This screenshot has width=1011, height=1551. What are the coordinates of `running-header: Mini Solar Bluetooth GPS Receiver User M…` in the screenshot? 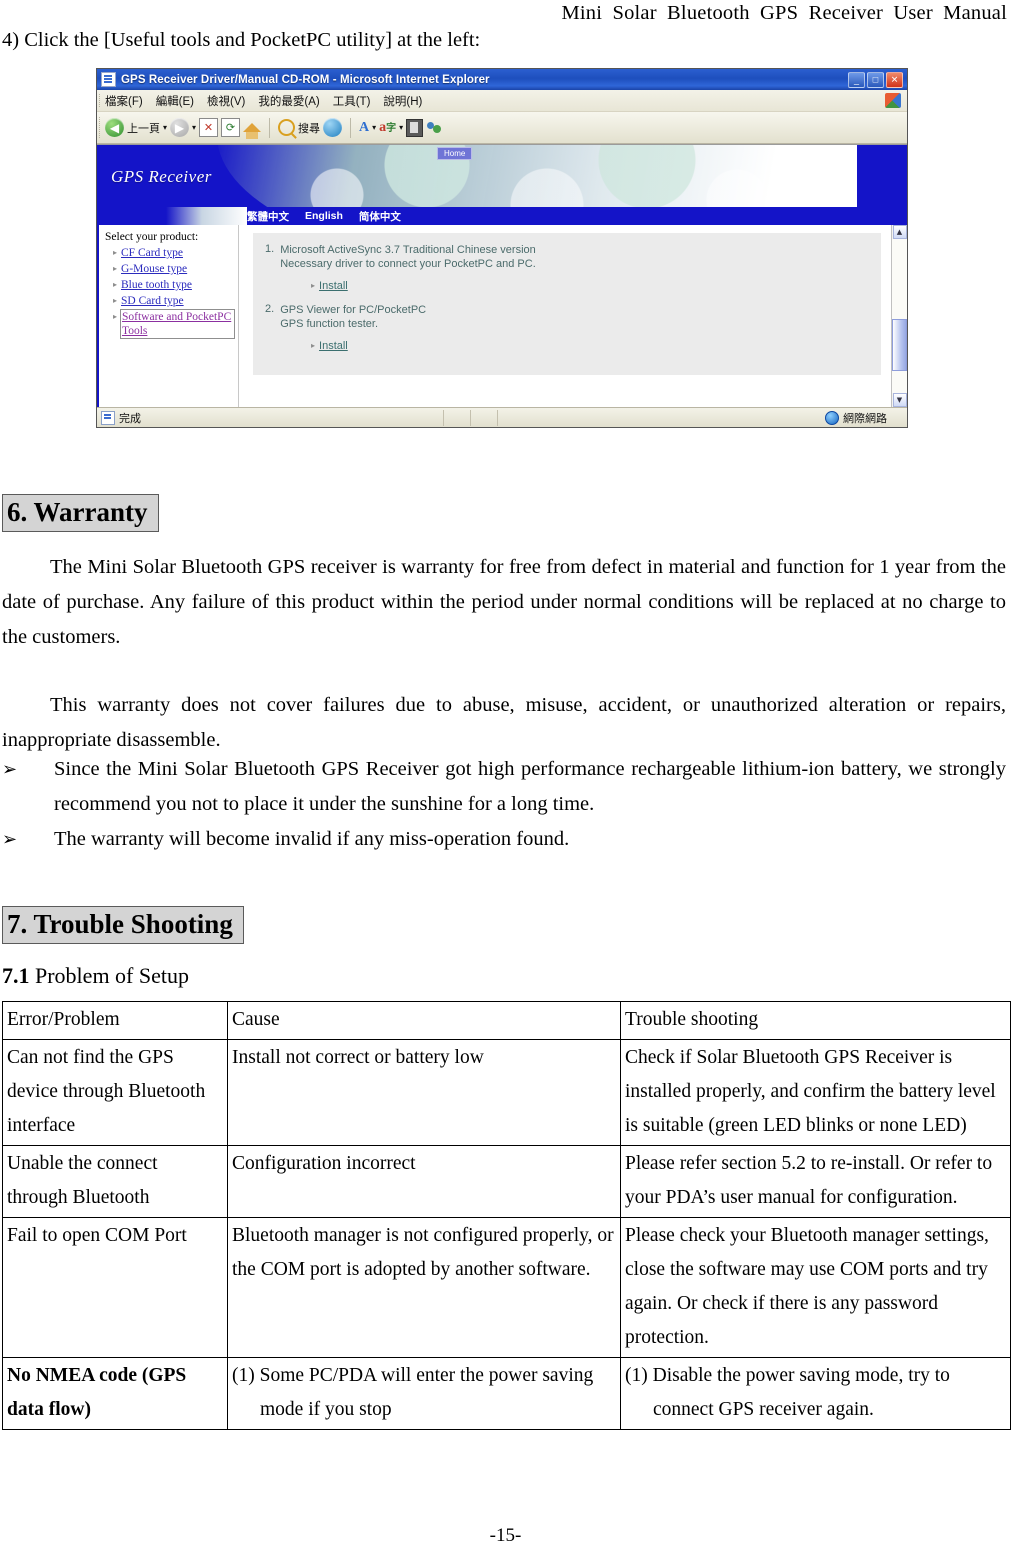 It's located at (784, 13).